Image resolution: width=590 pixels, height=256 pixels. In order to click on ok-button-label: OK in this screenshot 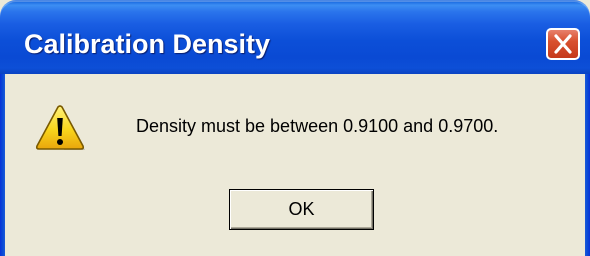, I will do `click(301, 209)`.